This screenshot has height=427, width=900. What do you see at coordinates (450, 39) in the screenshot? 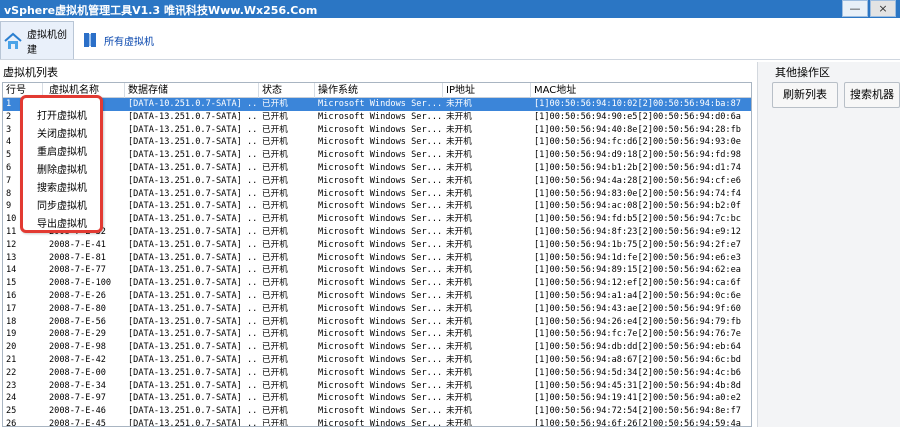
I see `tab-bar: 虚拟机创建 所有虚拟机` at bounding box center [450, 39].